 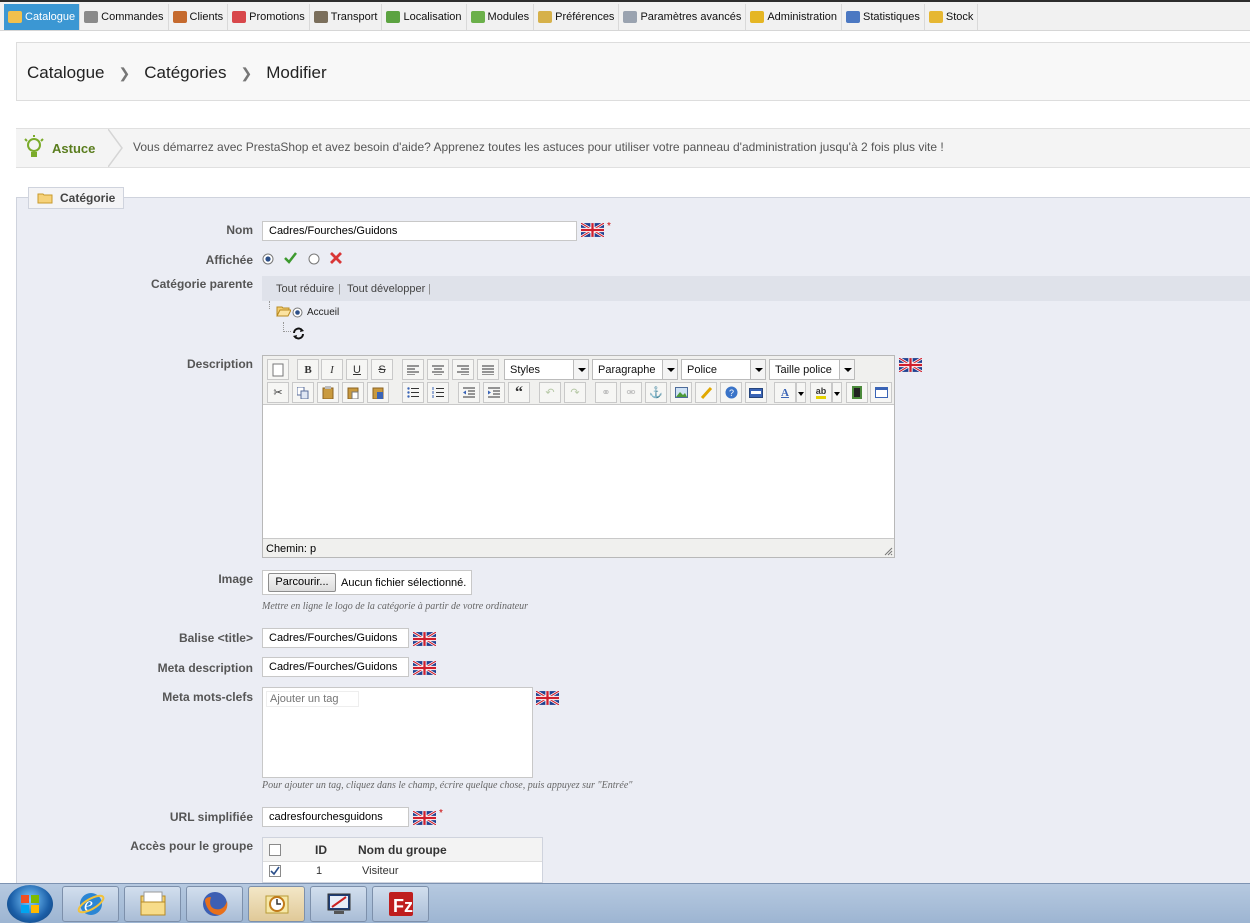 I want to click on image-icon, so click(x=681, y=392).